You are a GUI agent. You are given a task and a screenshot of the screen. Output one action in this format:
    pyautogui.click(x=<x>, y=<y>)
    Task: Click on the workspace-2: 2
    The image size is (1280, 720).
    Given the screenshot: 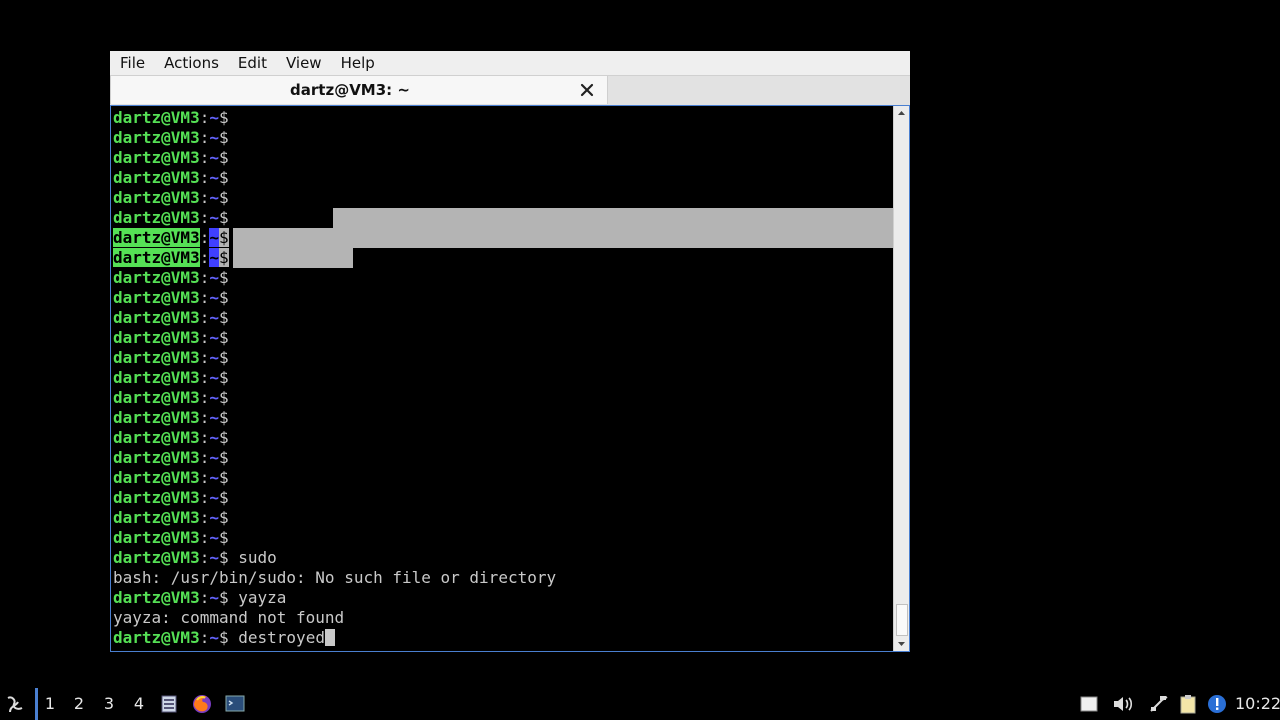 What is the action you would take?
    pyautogui.click(x=79, y=704)
    